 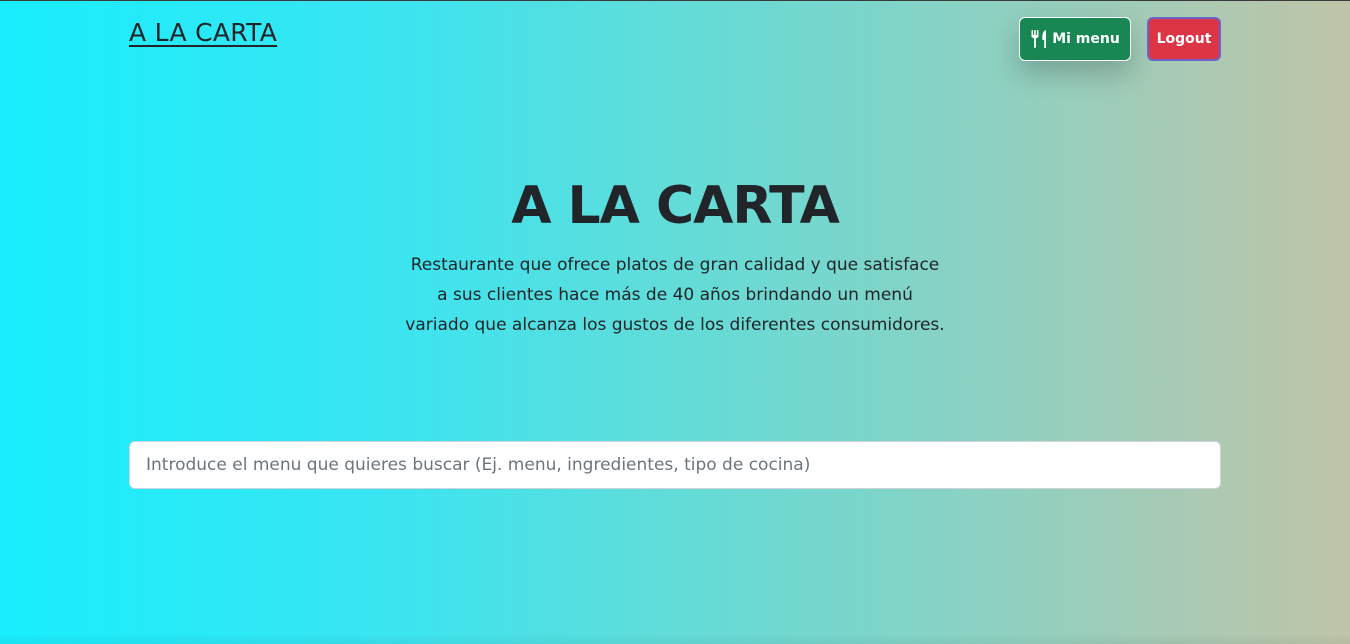 What do you see at coordinates (1184, 39) in the screenshot?
I see `logout-button: Logout` at bounding box center [1184, 39].